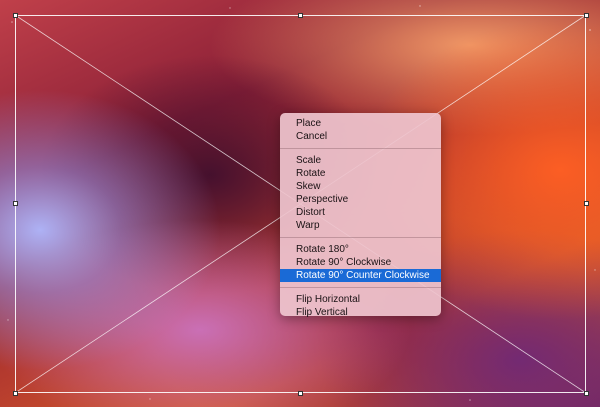 This screenshot has height=407, width=600. Describe the element at coordinates (360, 136) in the screenshot. I see `menu-item-cancel: Cancel` at that location.